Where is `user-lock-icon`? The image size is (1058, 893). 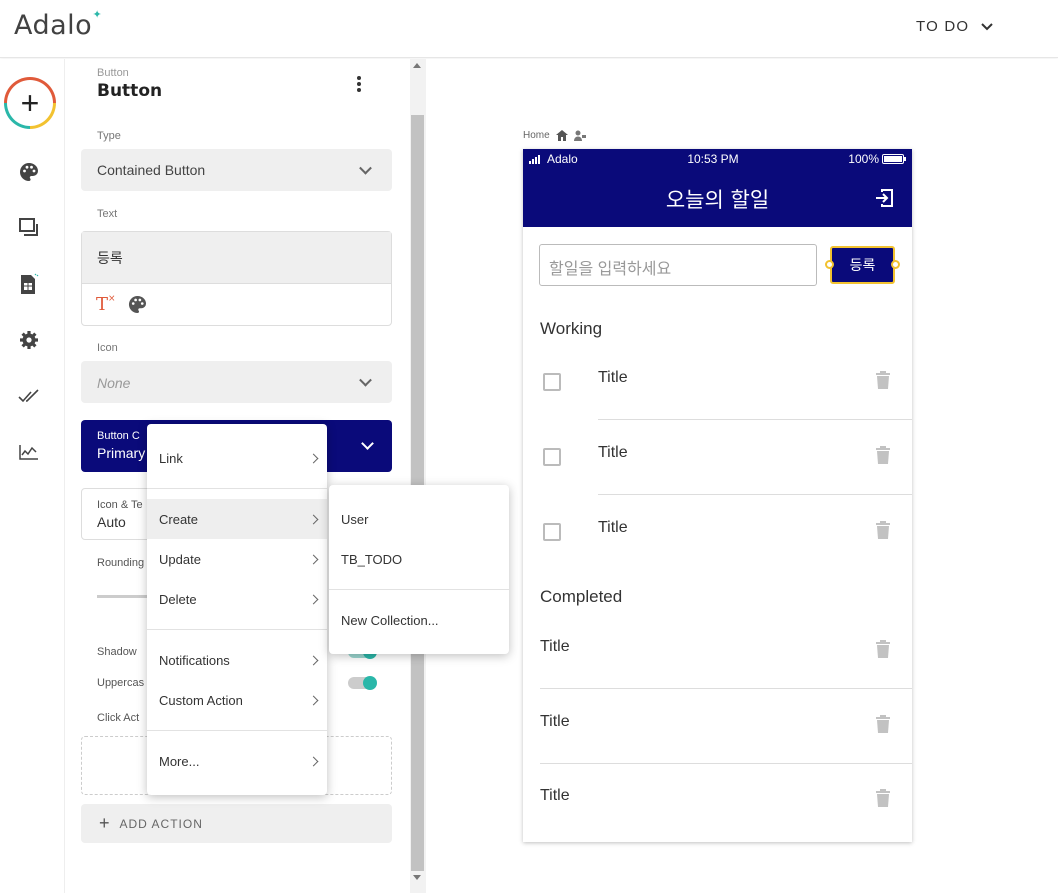
user-lock-icon is located at coordinates (579, 135).